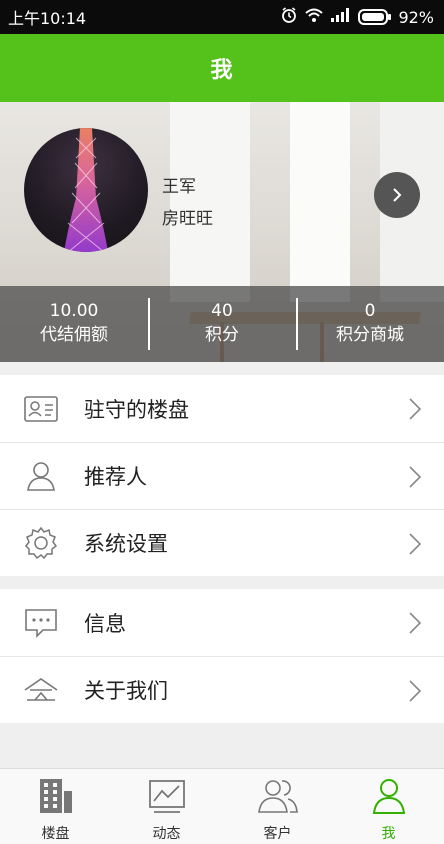 Image resolution: width=444 pixels, height=844 pixels. I want to click on message-icon, so click(41, 623).